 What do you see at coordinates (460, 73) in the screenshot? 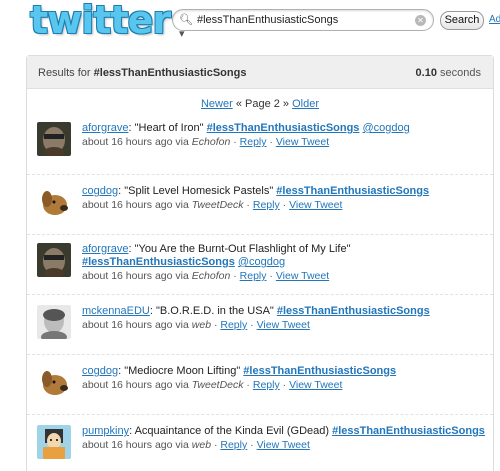
I see `results-time-unit: seconds` at bounding box center [460, 73].